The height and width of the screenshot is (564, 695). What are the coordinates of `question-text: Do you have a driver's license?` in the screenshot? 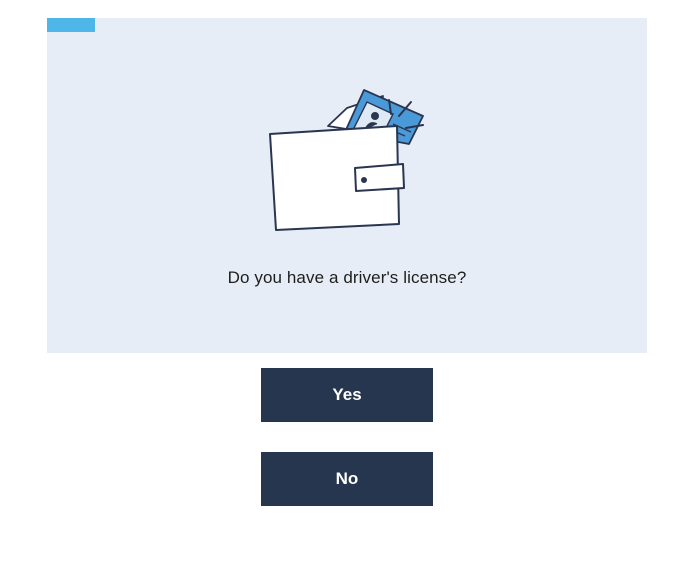 It's located at (347, 277).